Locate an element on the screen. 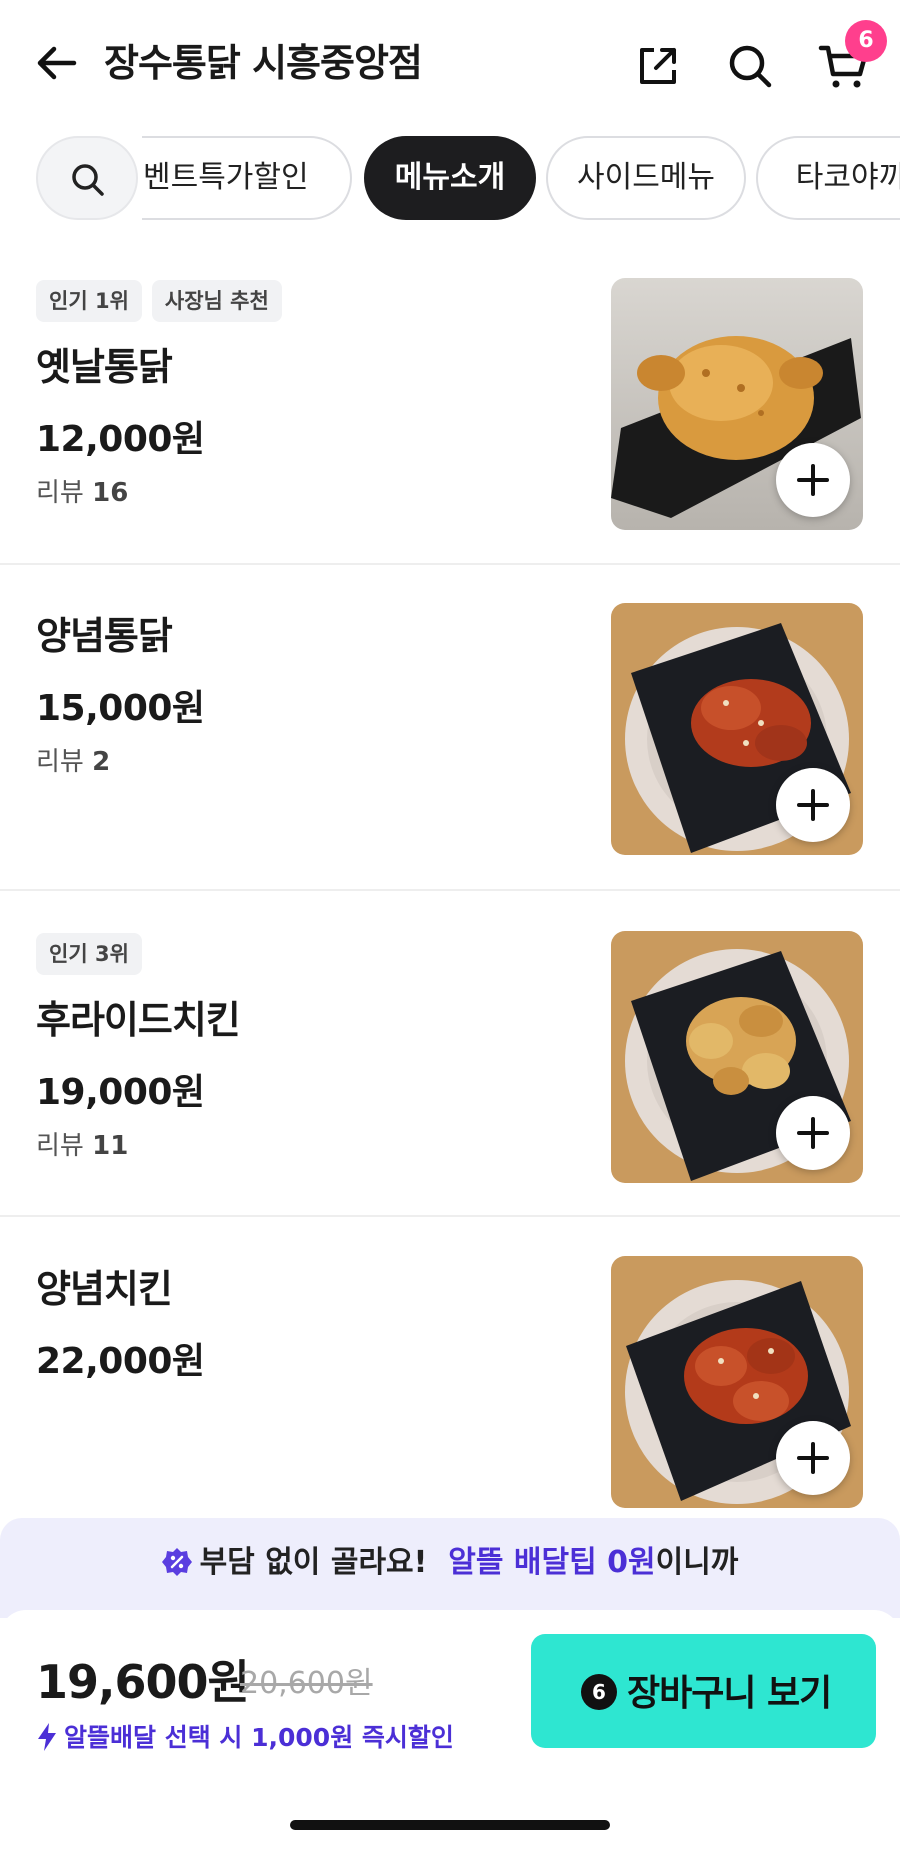 Image resolution: width=900 pixels, height=1851 pixels. total-price: 19,600원 is located at coordinates (143, 1682).